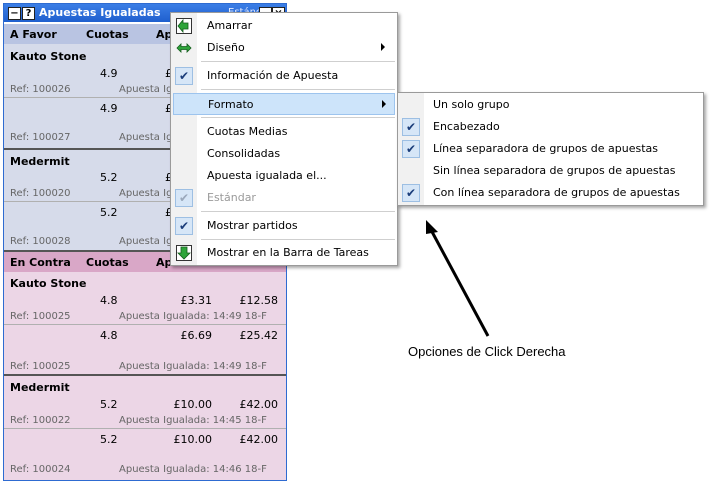 The height and width of the screenshot is (485, 720). I want to click on bet-ref: Ref: 100028, so click(40, 241).